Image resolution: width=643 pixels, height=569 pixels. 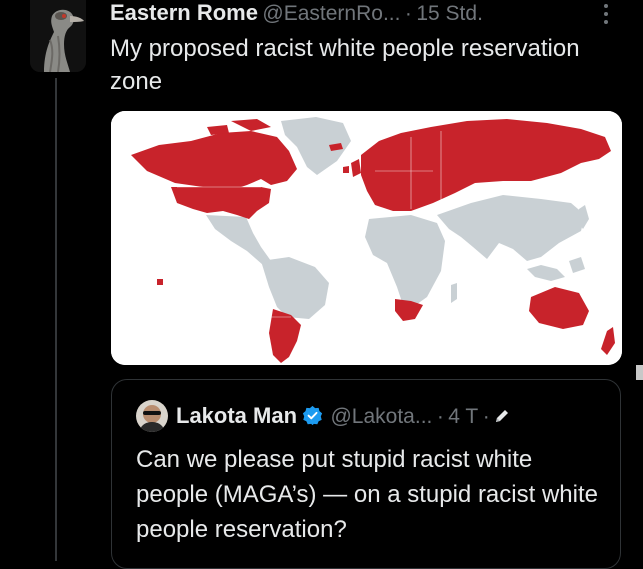 What do you see at coordinates (236, 415) in the screenshot?
I see `quoted-author-name: Lakota Man` at bounding box center [236, 415].